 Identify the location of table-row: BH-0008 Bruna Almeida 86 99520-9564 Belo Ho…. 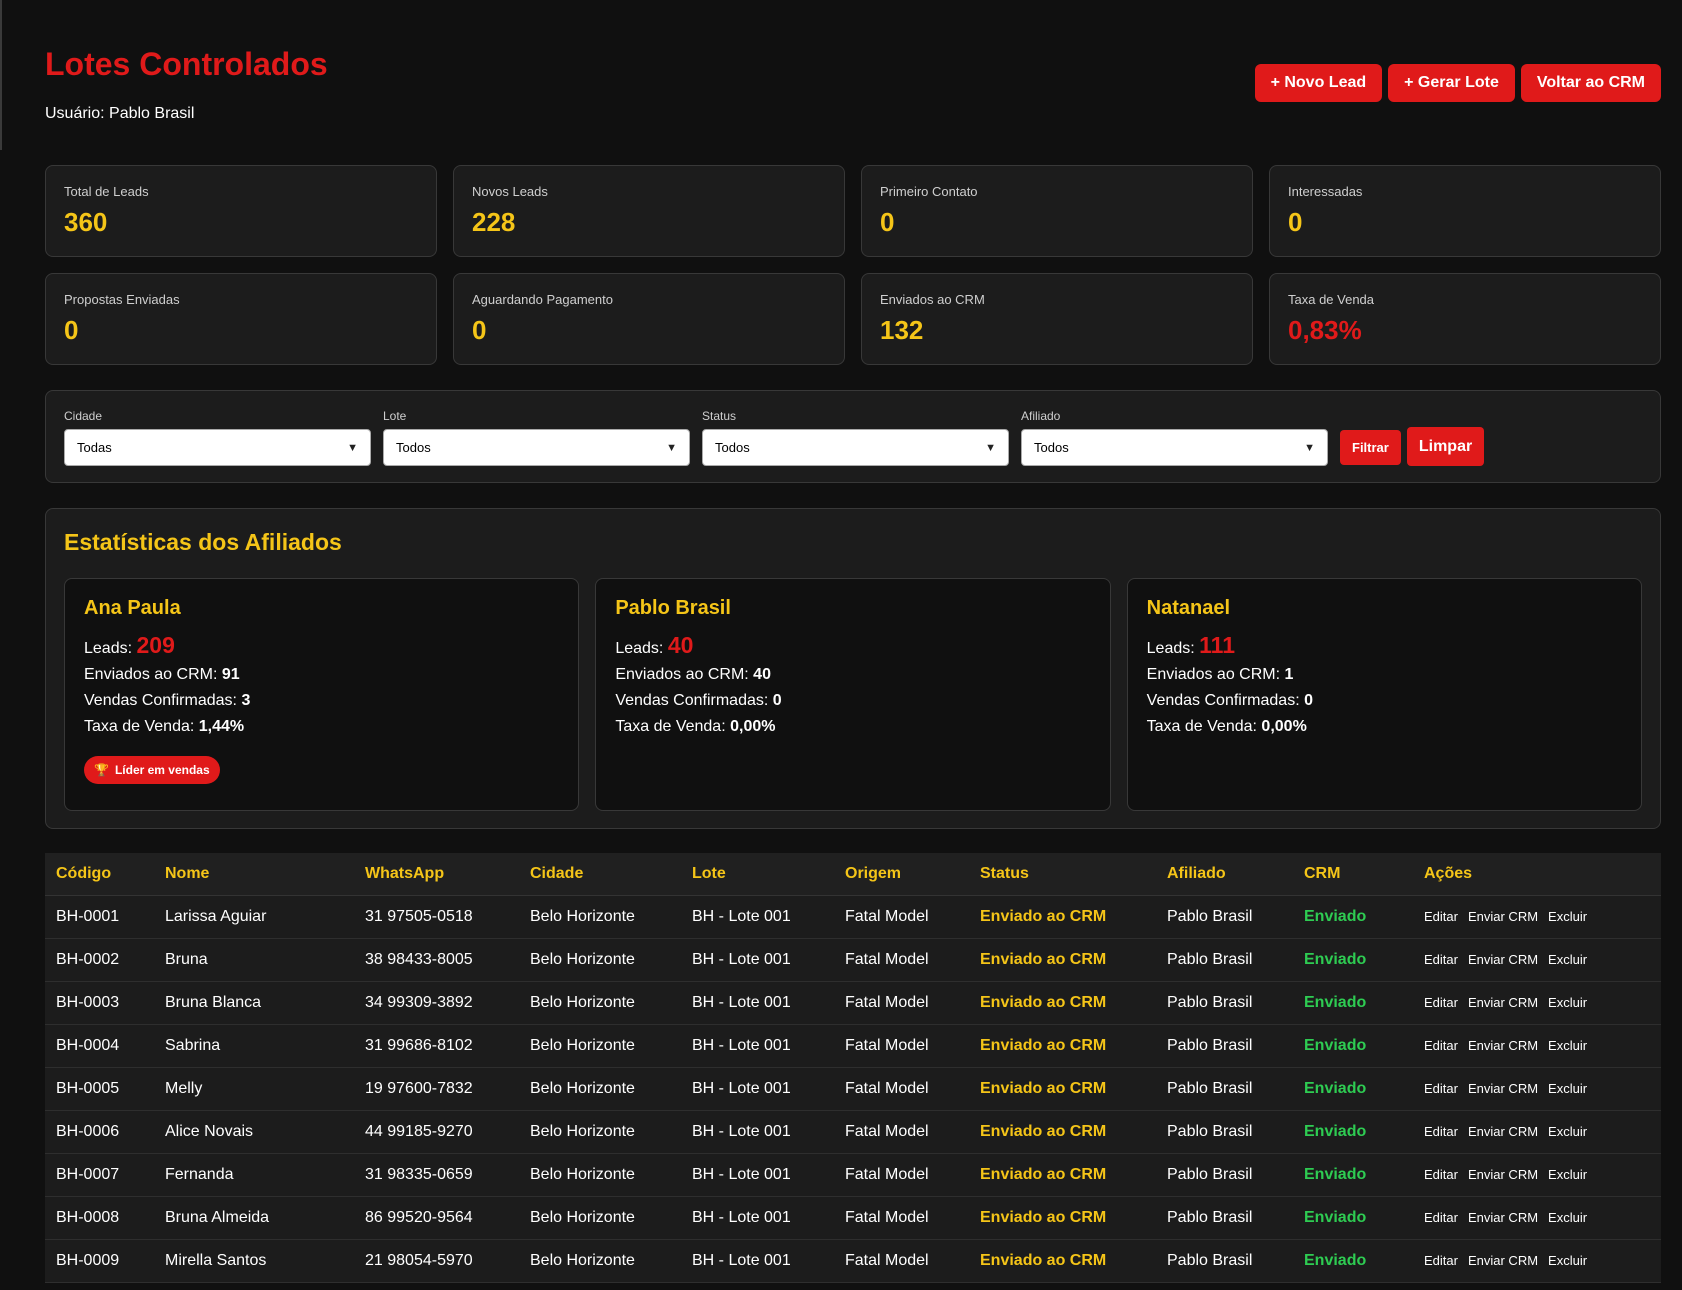
(853, 1218).